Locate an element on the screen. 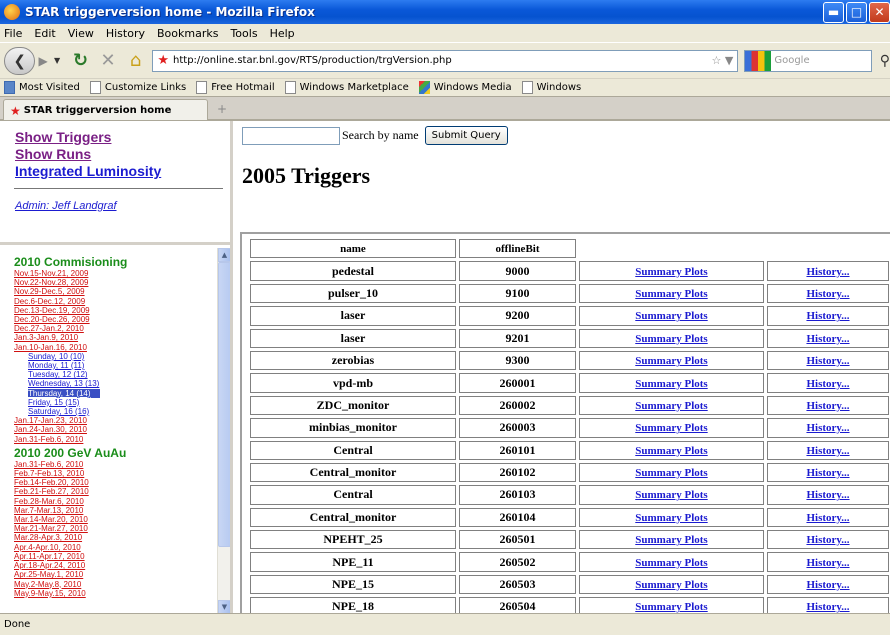 This screenshot has width=890, height=635. bookmark-windows-media: Windows Media is located at coordinates (465, 87).